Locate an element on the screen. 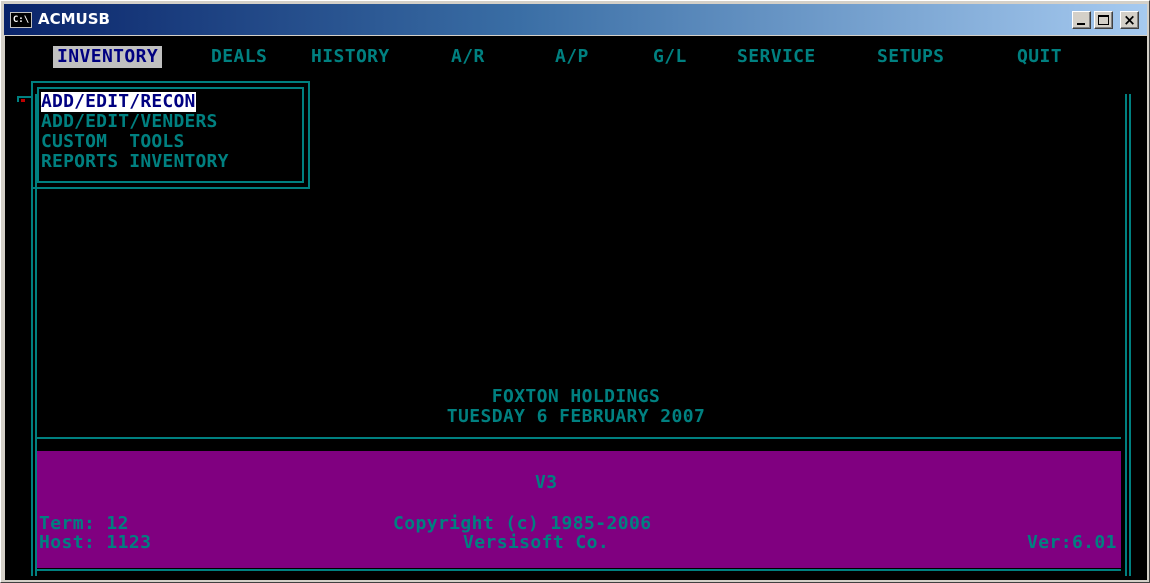 The image size is (1150, 583). version-code: V3 is located at coordinates (546, 482).